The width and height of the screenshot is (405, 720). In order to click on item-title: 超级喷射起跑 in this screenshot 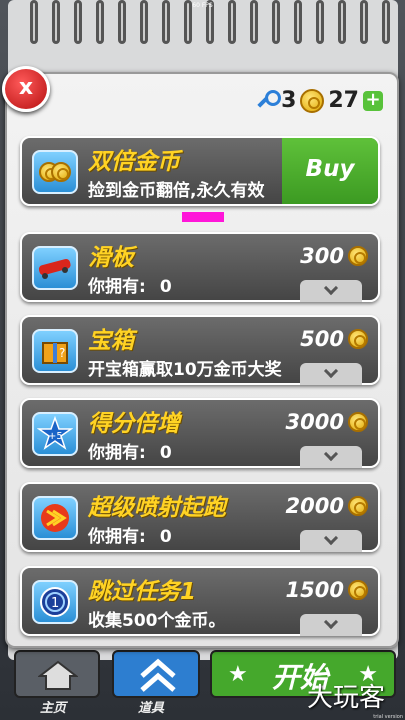, I will do `click(157, 508)`.